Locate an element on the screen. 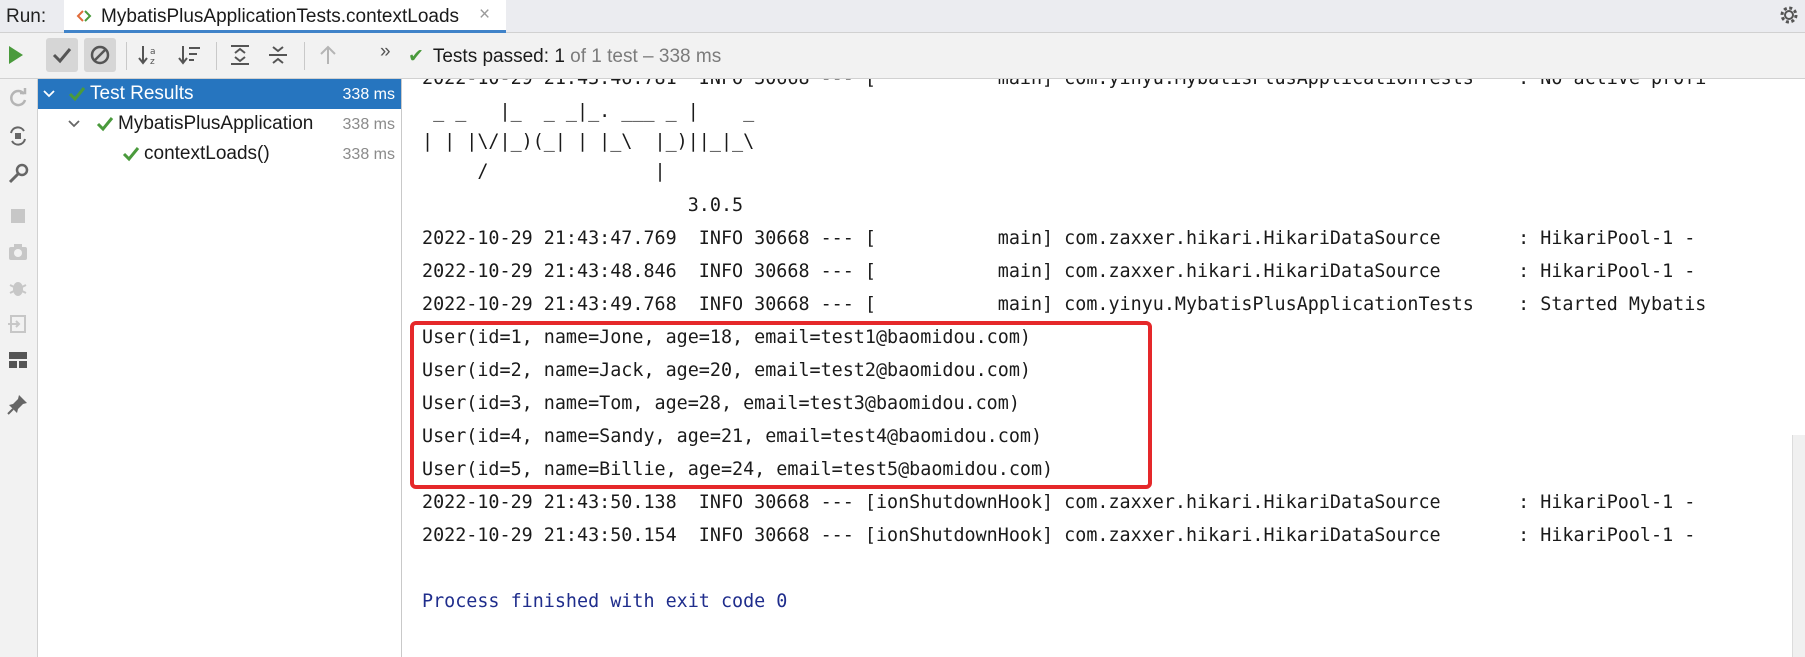  tree-row-label: contextLoads() is located at coordinates (207, 153).